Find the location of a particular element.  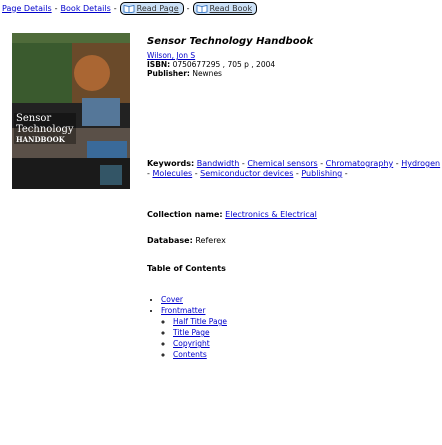

toc-link-frontmatter: Frontmatter is located at coordinates (183, 310).